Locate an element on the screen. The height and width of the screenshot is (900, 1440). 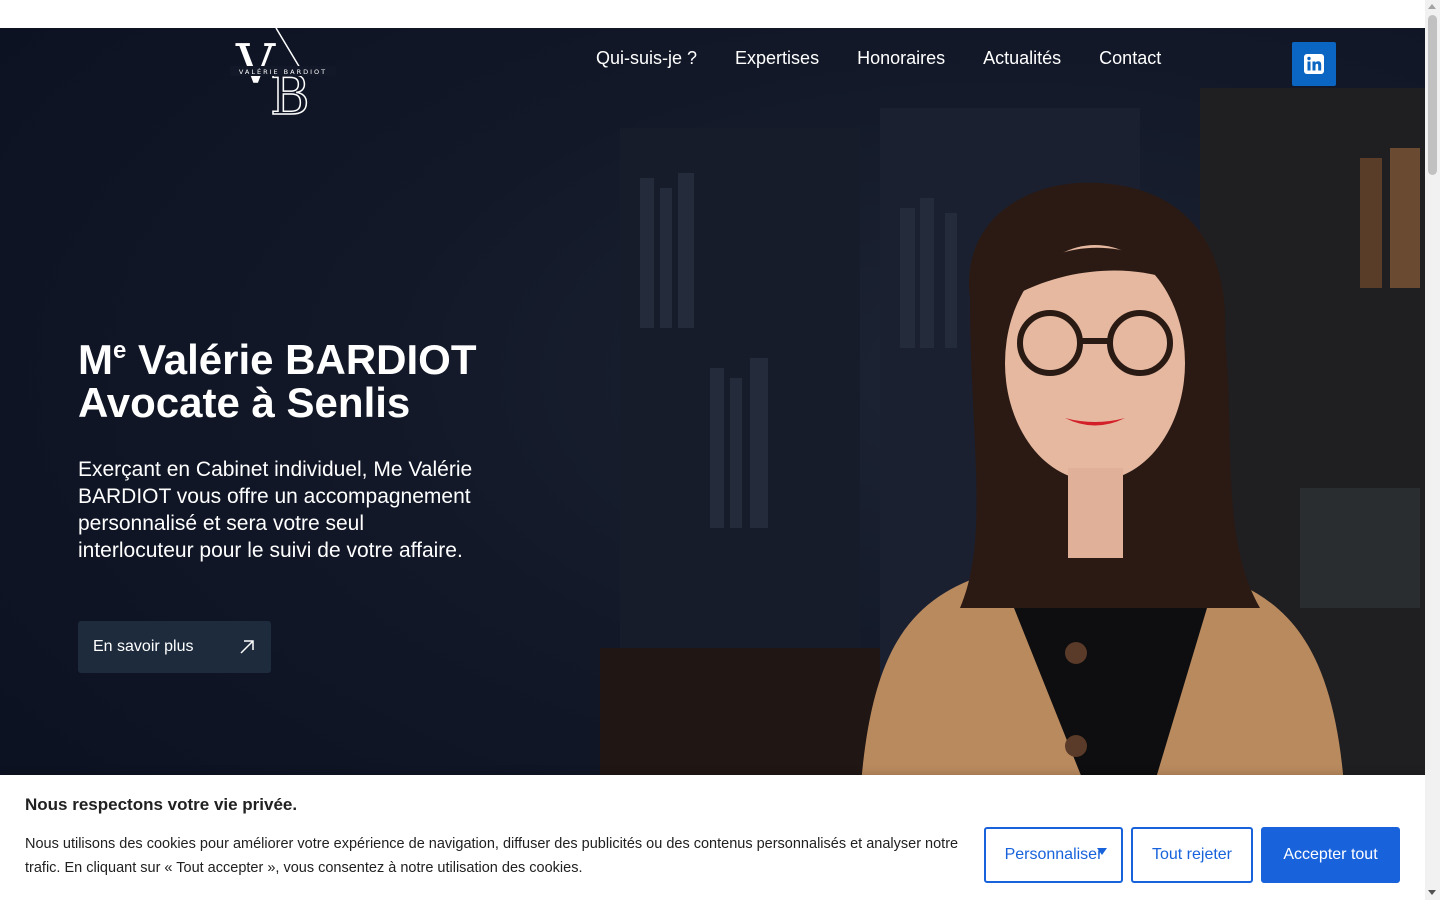
title-name: Valérie BARDIOT is located at coordinates (301, 359).